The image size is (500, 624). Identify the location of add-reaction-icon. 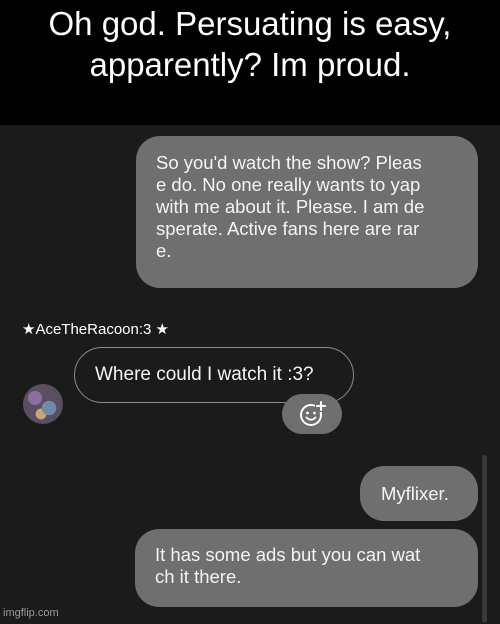
(313, 413).